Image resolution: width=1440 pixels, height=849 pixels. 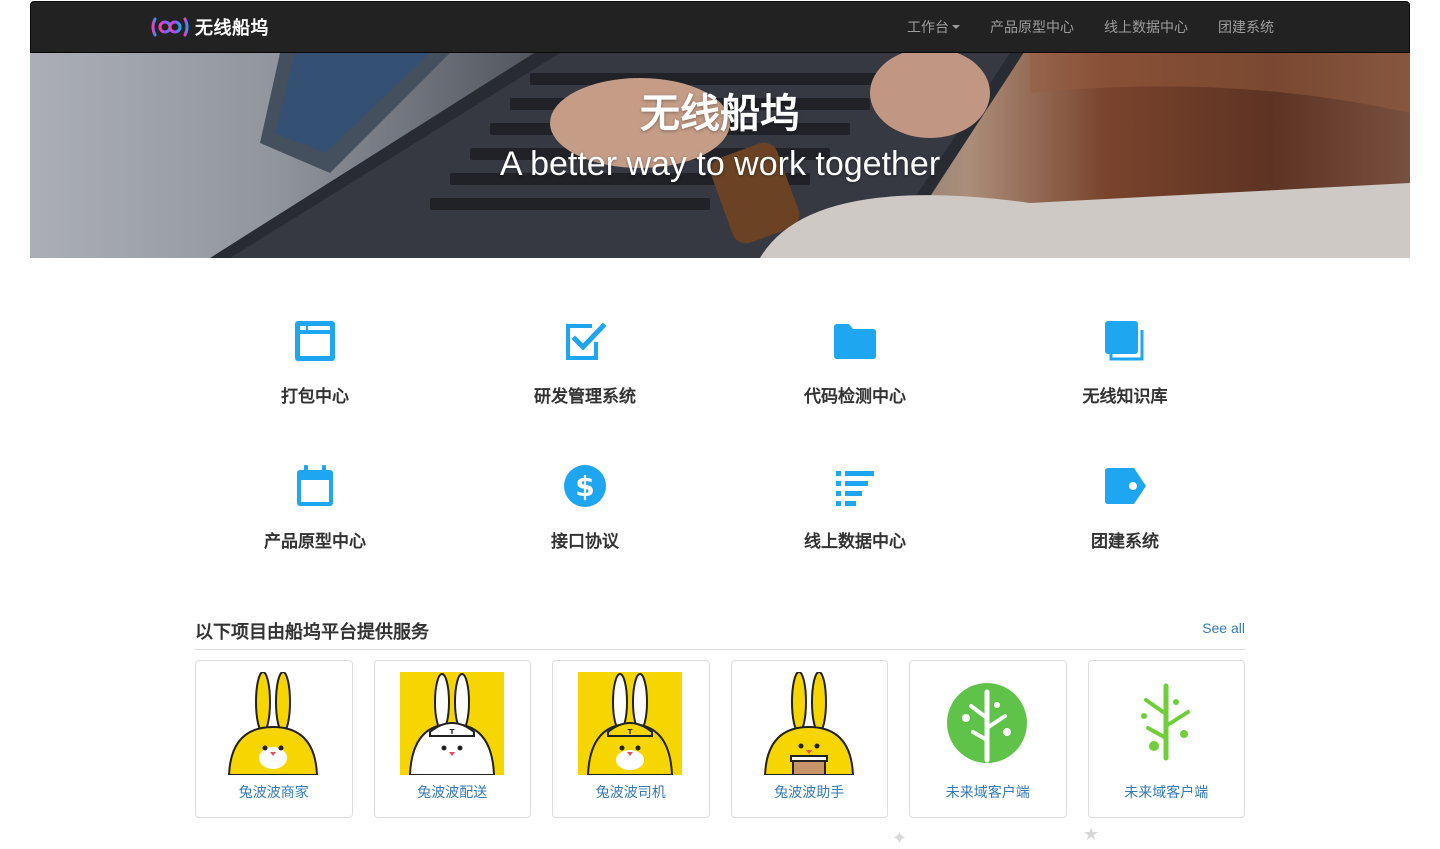 I want to click on brand-logo-icon, so click(x=170, y=27).